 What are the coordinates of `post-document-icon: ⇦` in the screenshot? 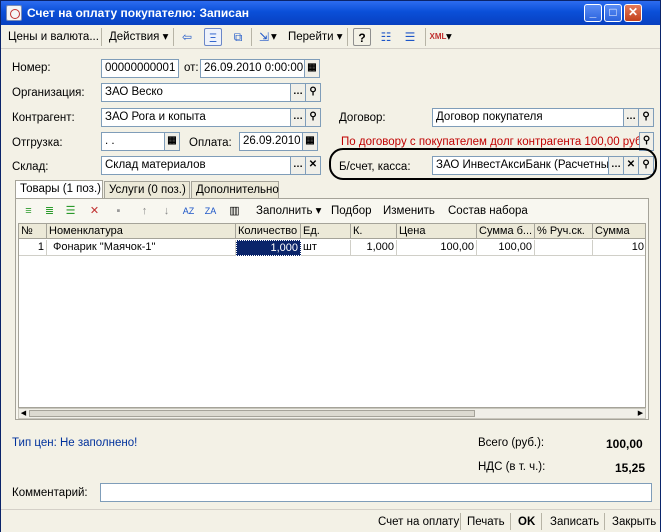 It's located at (187, 37).